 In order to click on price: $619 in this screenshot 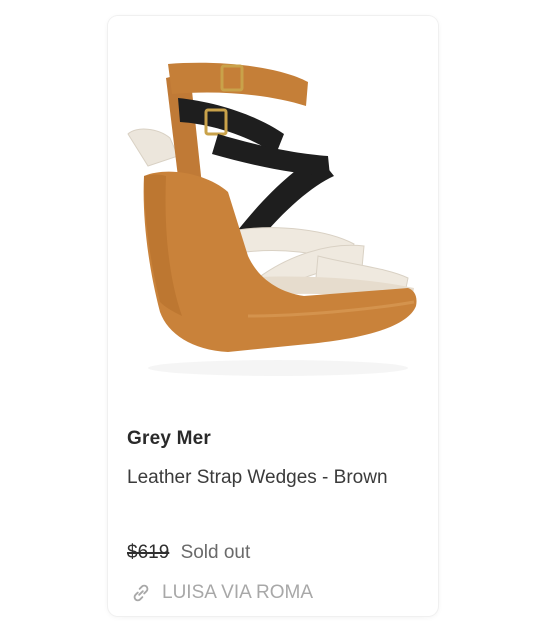, I will do `click(148, 552)`.